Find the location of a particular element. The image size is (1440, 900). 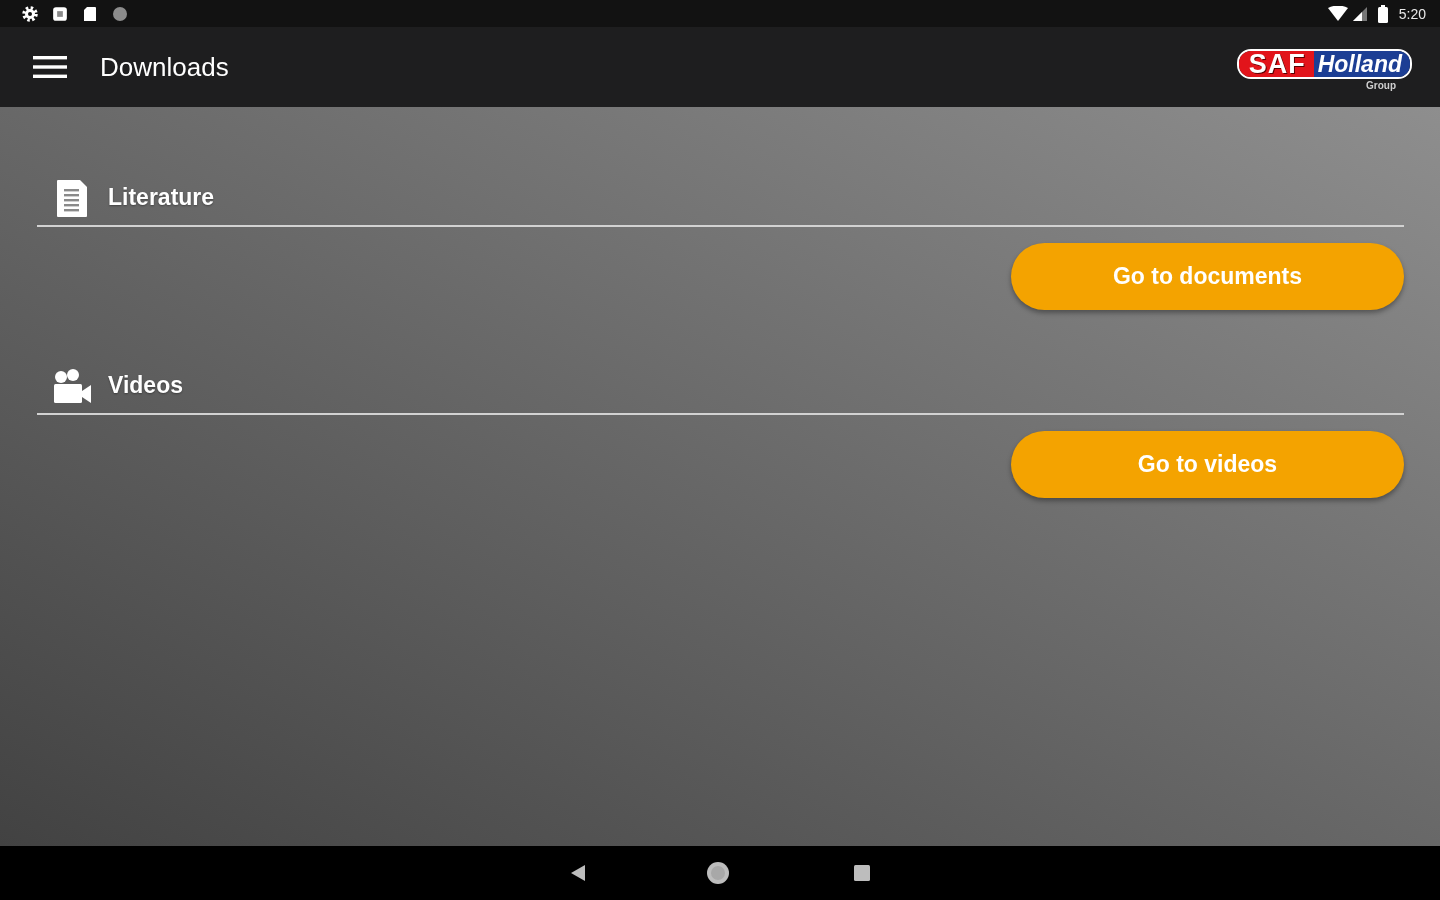

section-title: Videos is located at coordinates (145, 385).